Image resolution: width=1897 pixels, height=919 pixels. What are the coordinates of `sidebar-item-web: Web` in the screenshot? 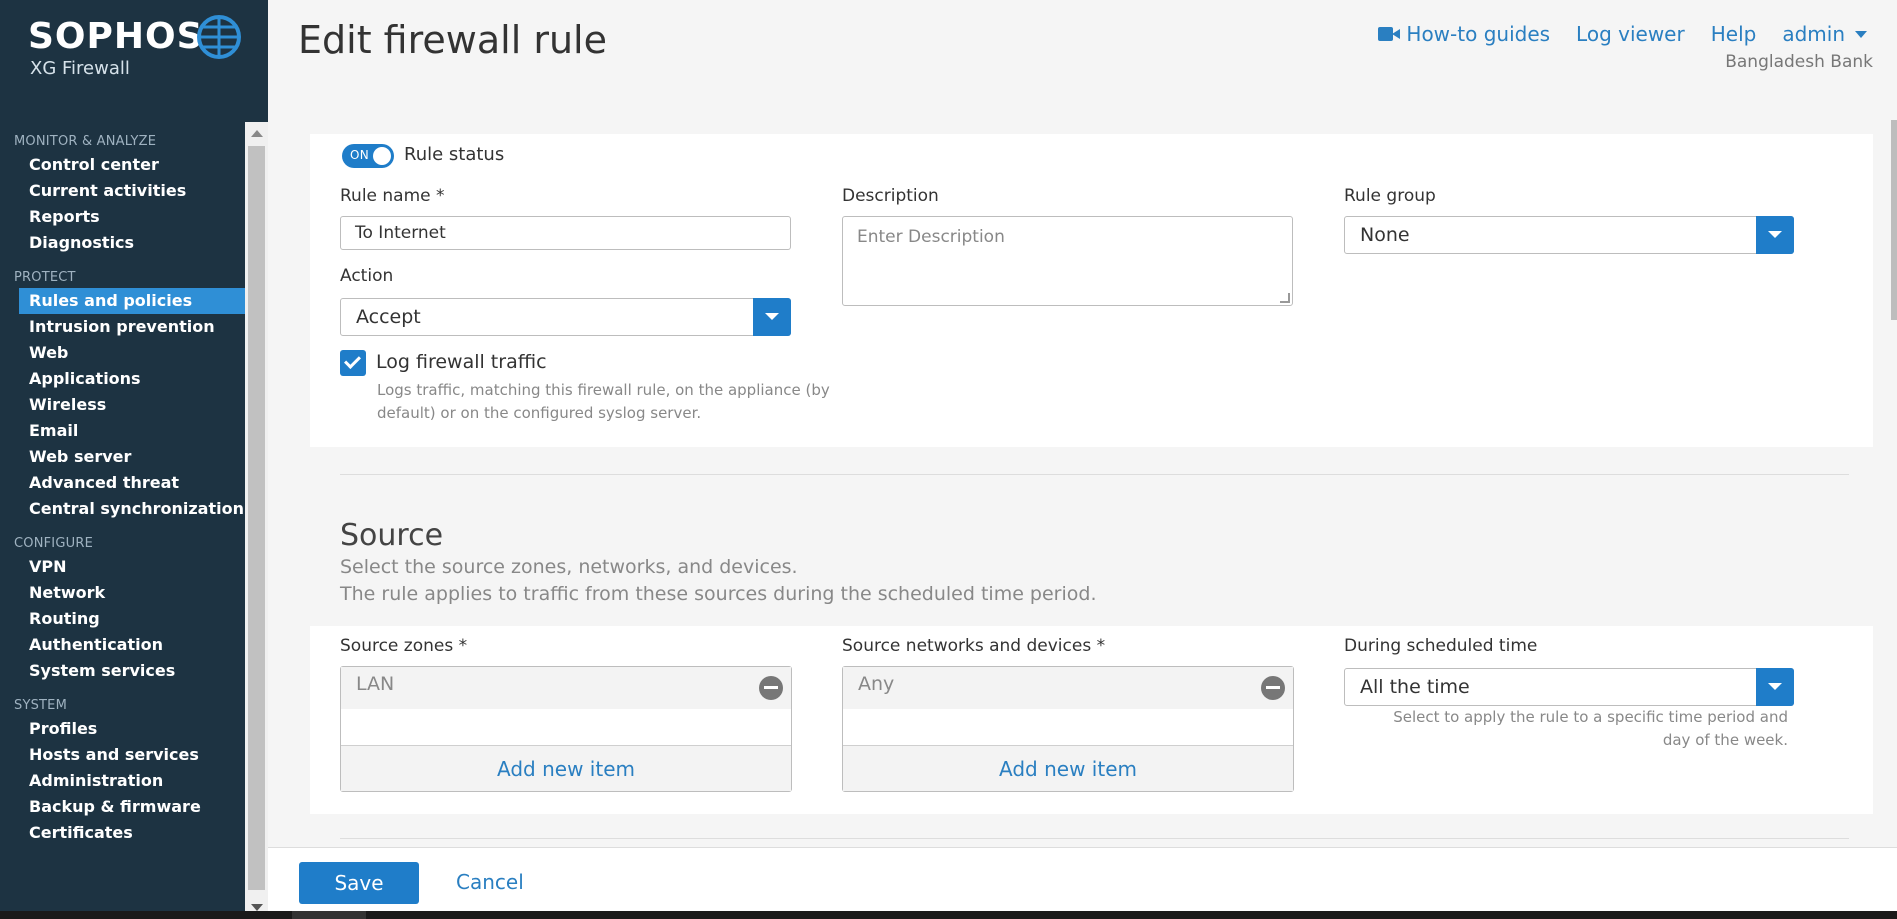 It's located at (132, 353).